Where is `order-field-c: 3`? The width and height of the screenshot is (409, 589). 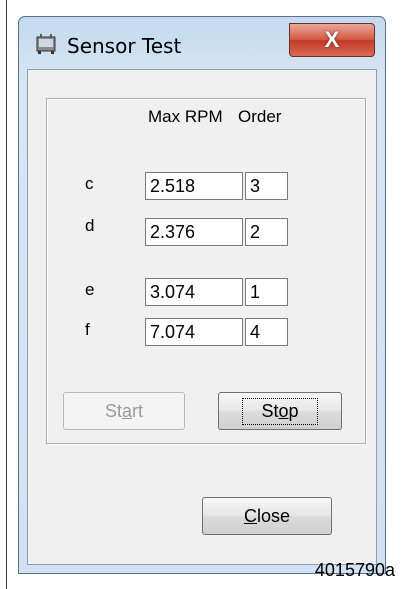
order-field-c: 3 is located at coordinates (266, 186).